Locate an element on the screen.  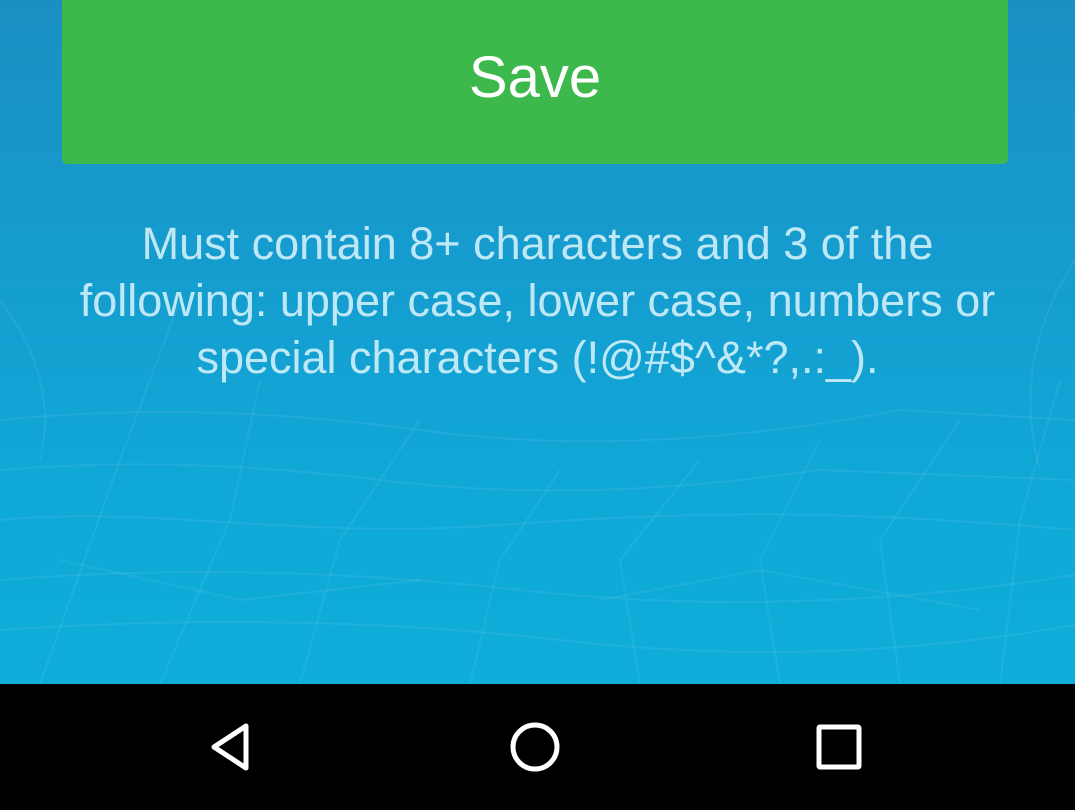
home-button is located at coordinates (535, 747).